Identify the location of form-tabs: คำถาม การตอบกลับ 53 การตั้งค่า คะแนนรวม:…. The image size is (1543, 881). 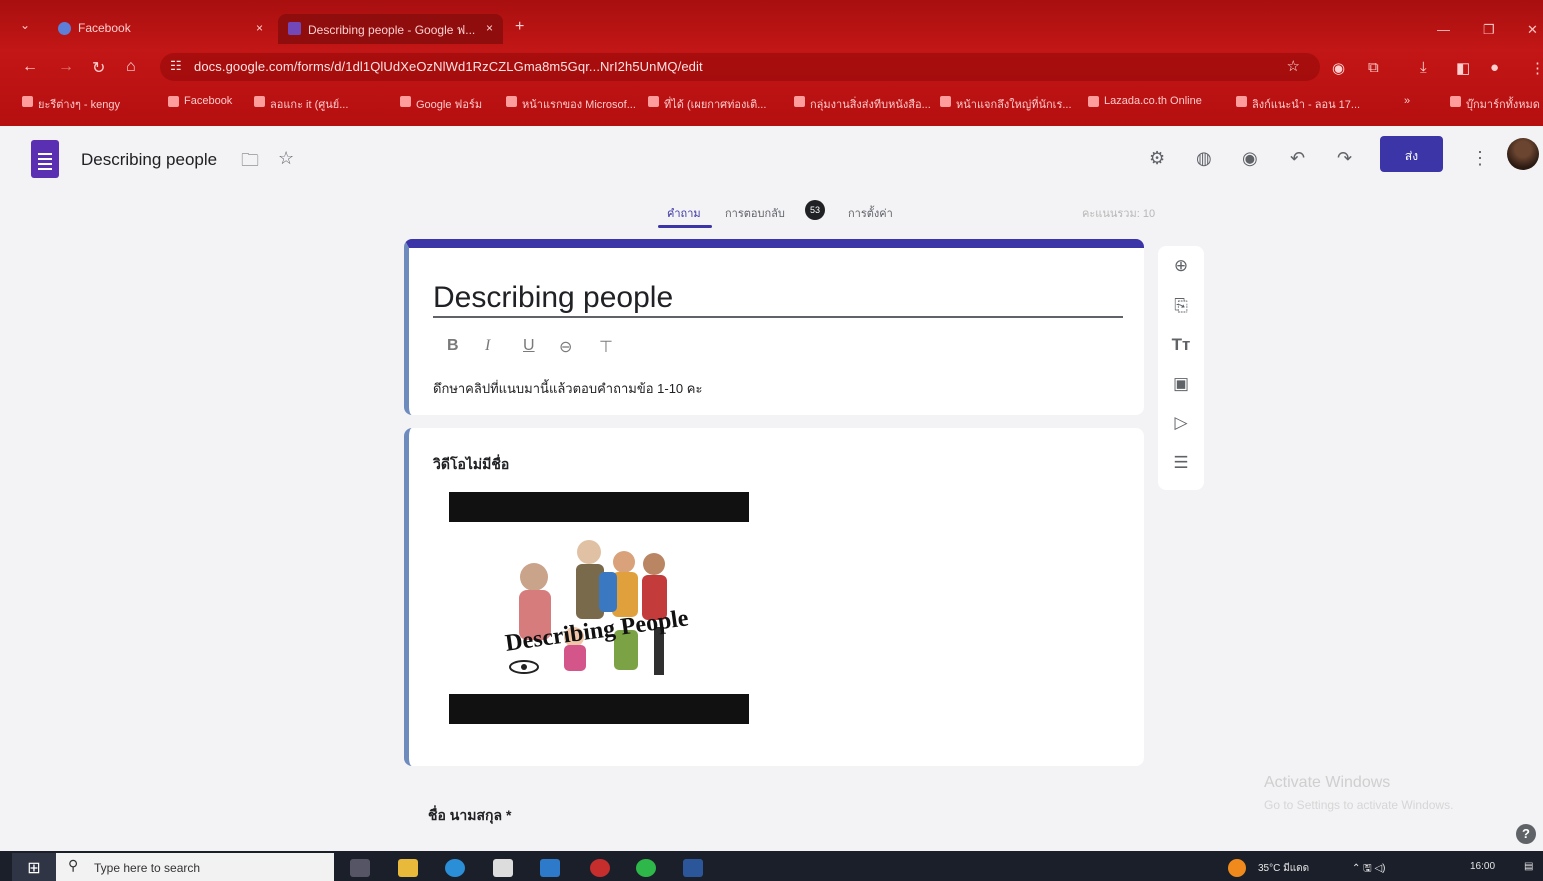
(771, 215).